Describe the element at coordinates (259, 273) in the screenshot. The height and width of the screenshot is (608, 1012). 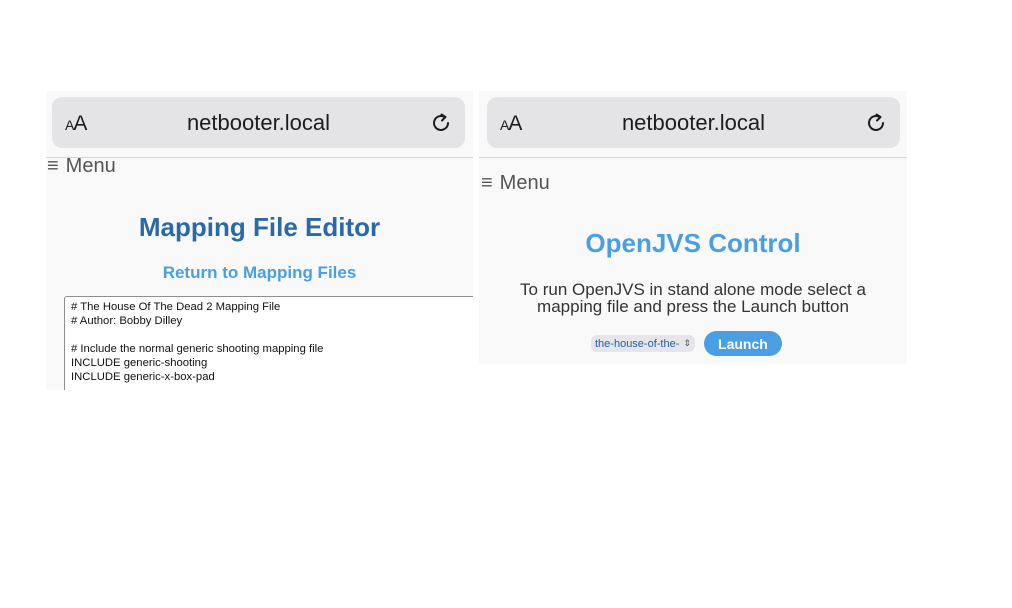
I see `return-to-mapping-files-link: Return to Mapping Files` at that location.